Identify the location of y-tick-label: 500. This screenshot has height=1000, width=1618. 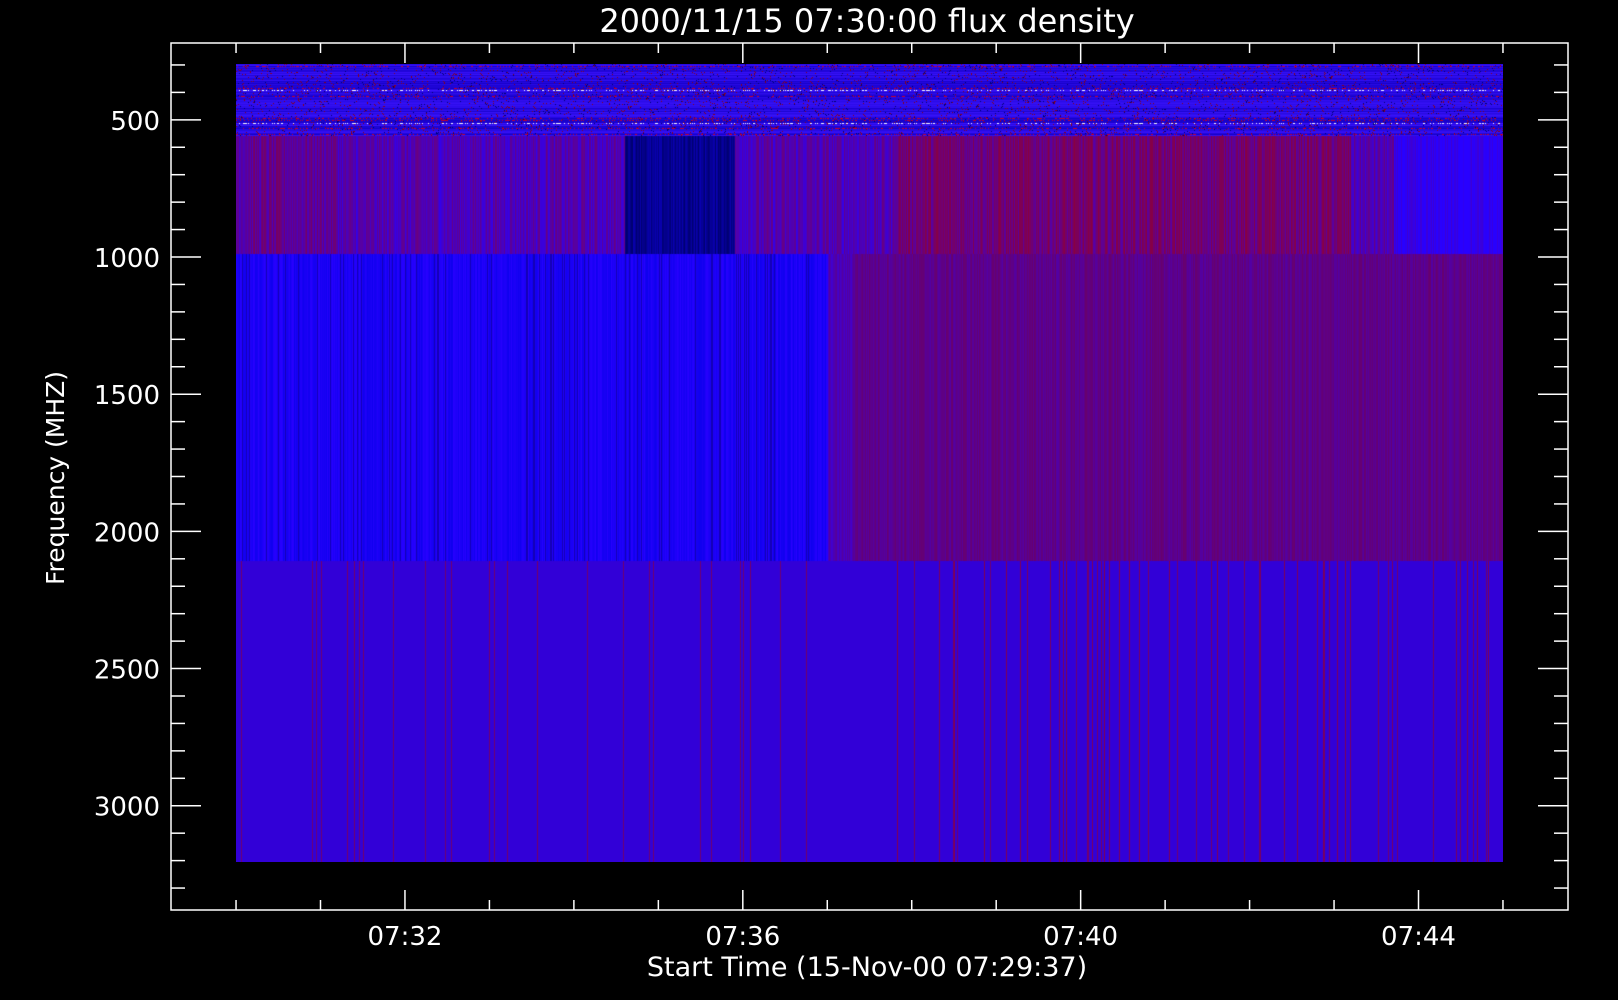
(135, 122).